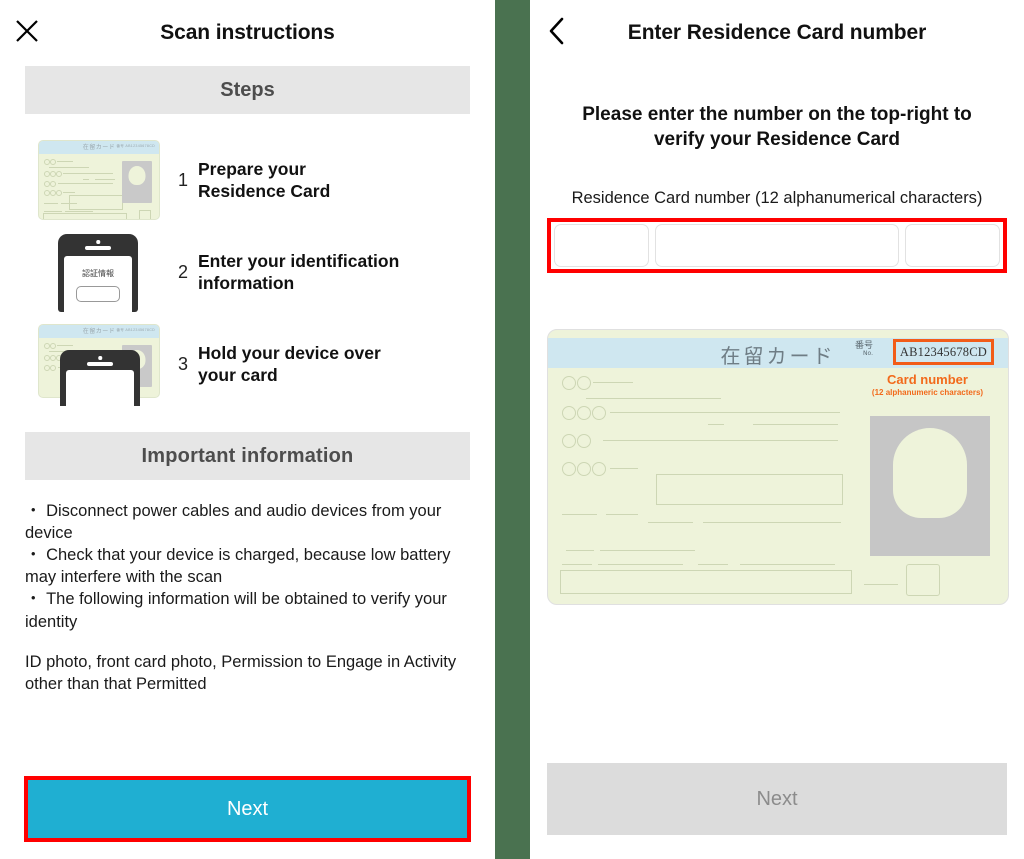 This screenshot has width=1024, height=859. What do you see at coordinates (182, 271) in the screenshot?
I see `step-number: 2` at bounding box center [182, 271].